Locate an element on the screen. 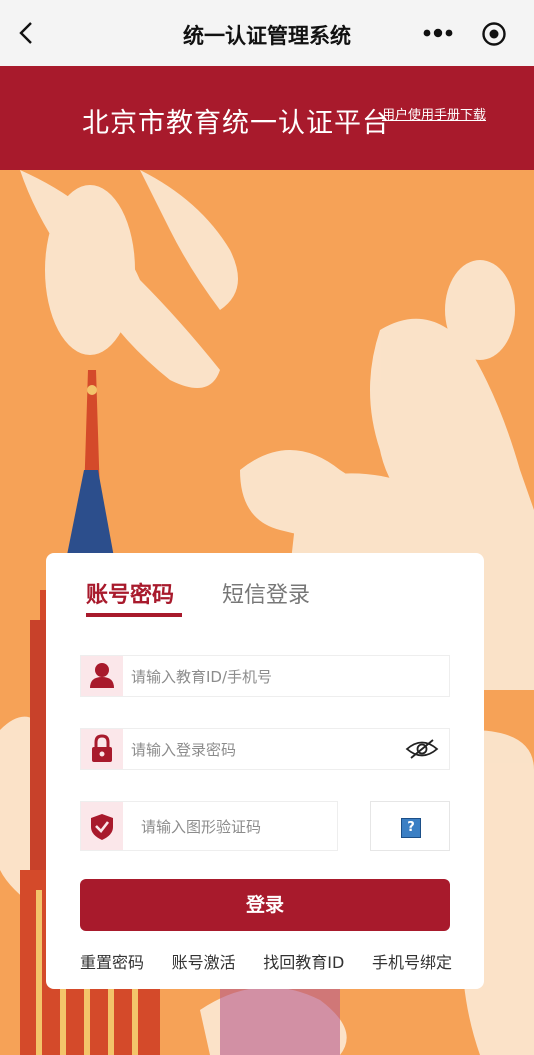  captcha-field is located at coordinates (209, 826).